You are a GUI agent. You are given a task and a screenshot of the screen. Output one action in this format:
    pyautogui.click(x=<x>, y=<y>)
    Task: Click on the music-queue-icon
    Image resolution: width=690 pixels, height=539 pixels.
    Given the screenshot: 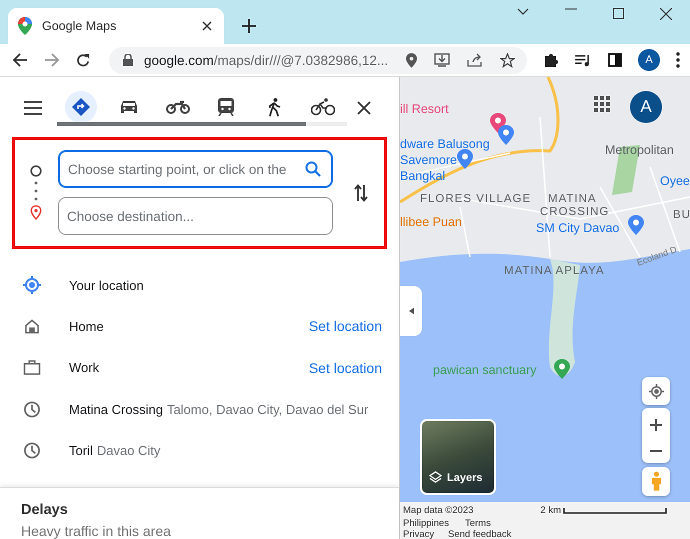 What is the action you would take?
    pyautogui.click(x=583, y=60)
    